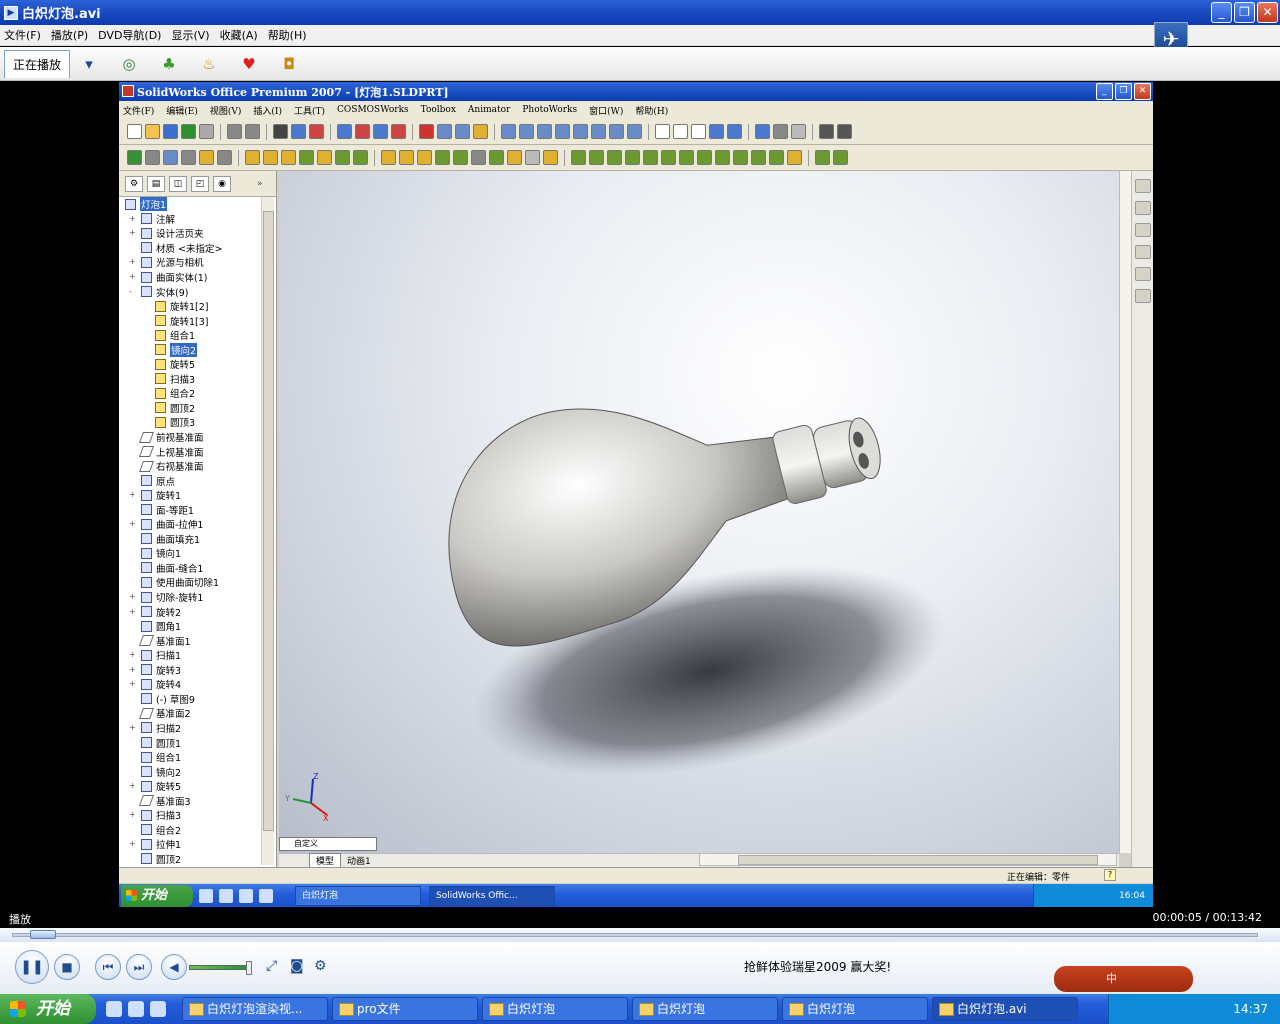  What do you see at coordinates (154, 204) in the screenshot?
I see `tree-root-label: 灯泡1` at bounding box center [154, 204].